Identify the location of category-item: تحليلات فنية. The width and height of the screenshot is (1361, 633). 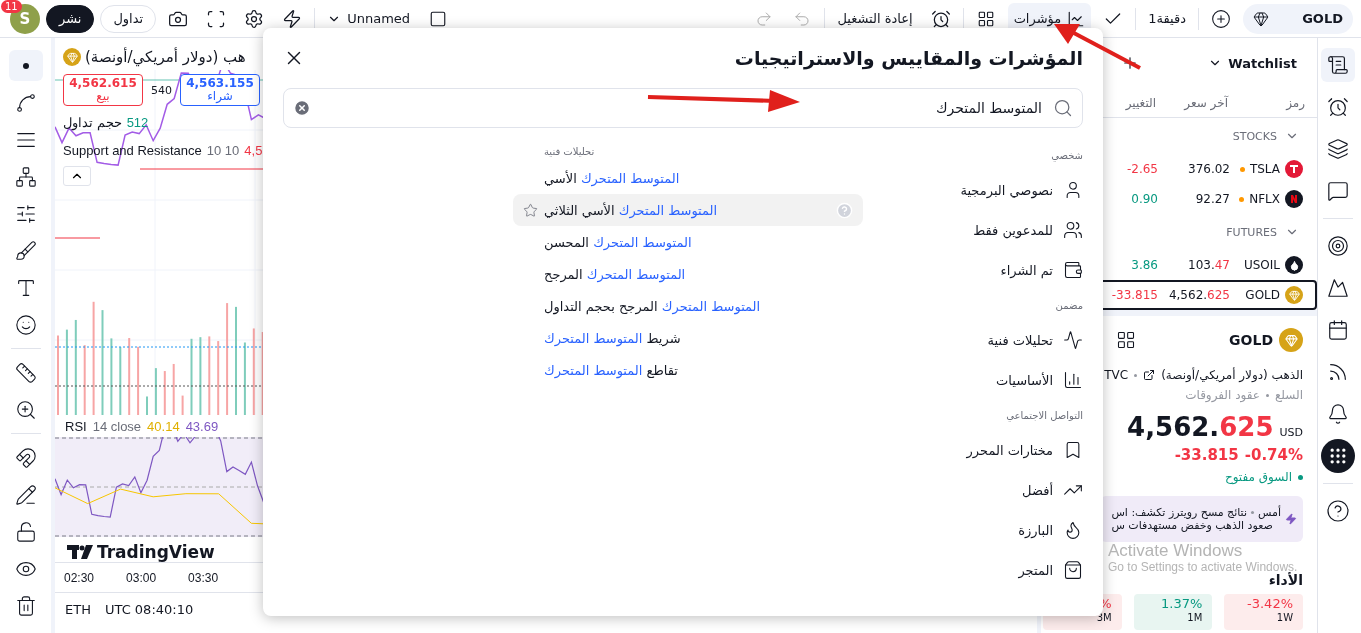
(1035, 340).